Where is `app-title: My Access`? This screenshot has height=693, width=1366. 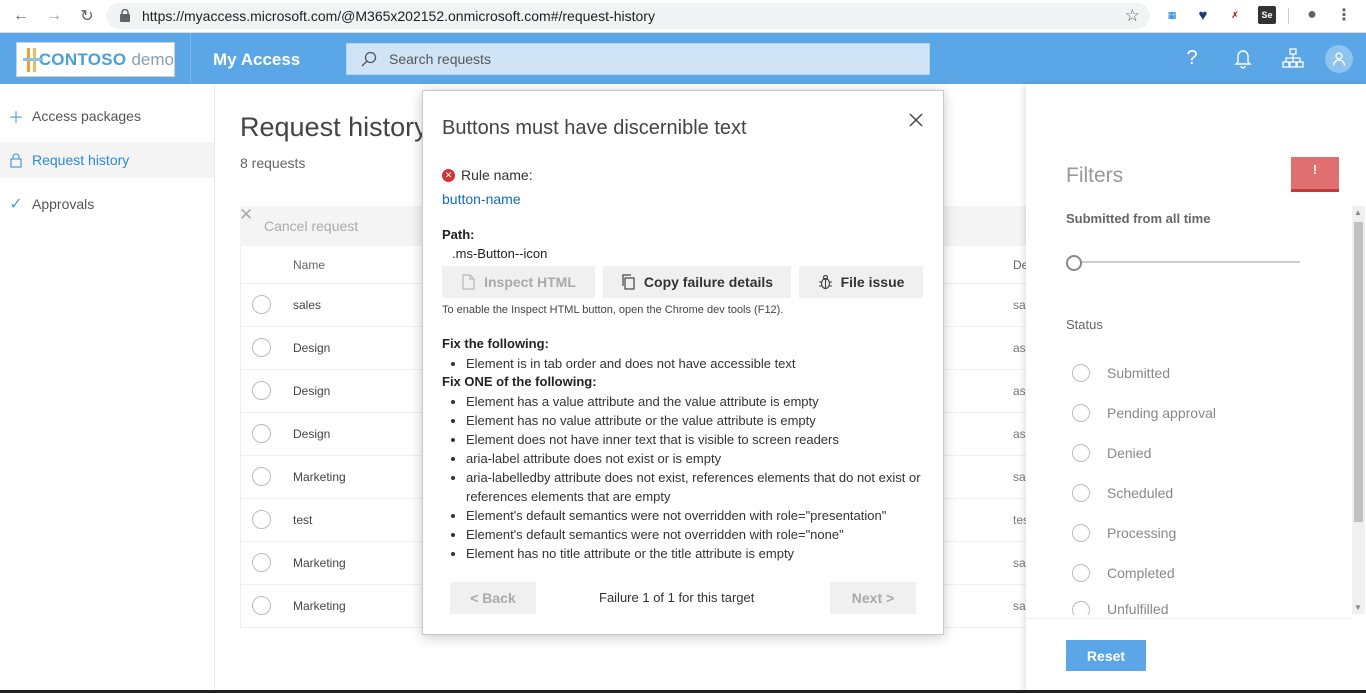 app-title: My Access is located at coordinates (256, 60).